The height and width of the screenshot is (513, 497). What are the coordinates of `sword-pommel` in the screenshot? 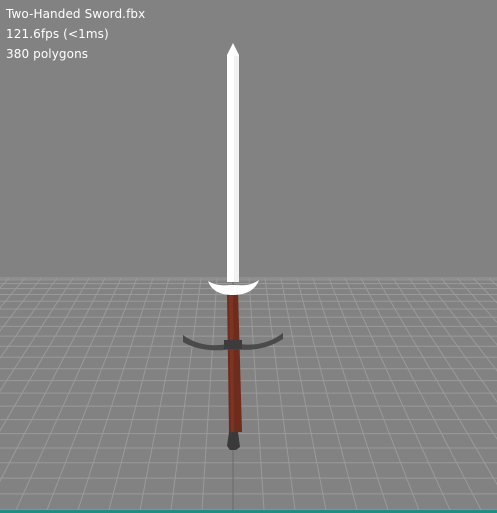 It's located at (233, 441).